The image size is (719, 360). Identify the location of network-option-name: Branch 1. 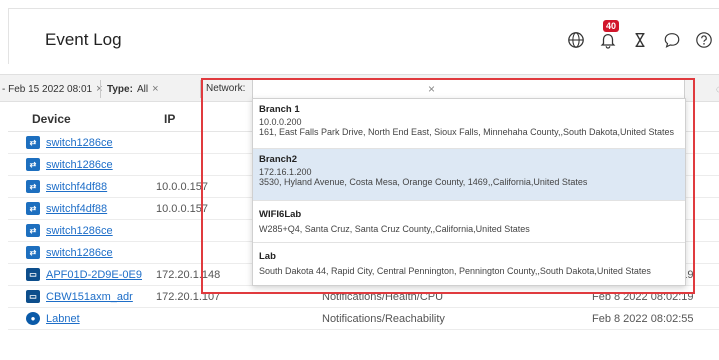
(279, 109).